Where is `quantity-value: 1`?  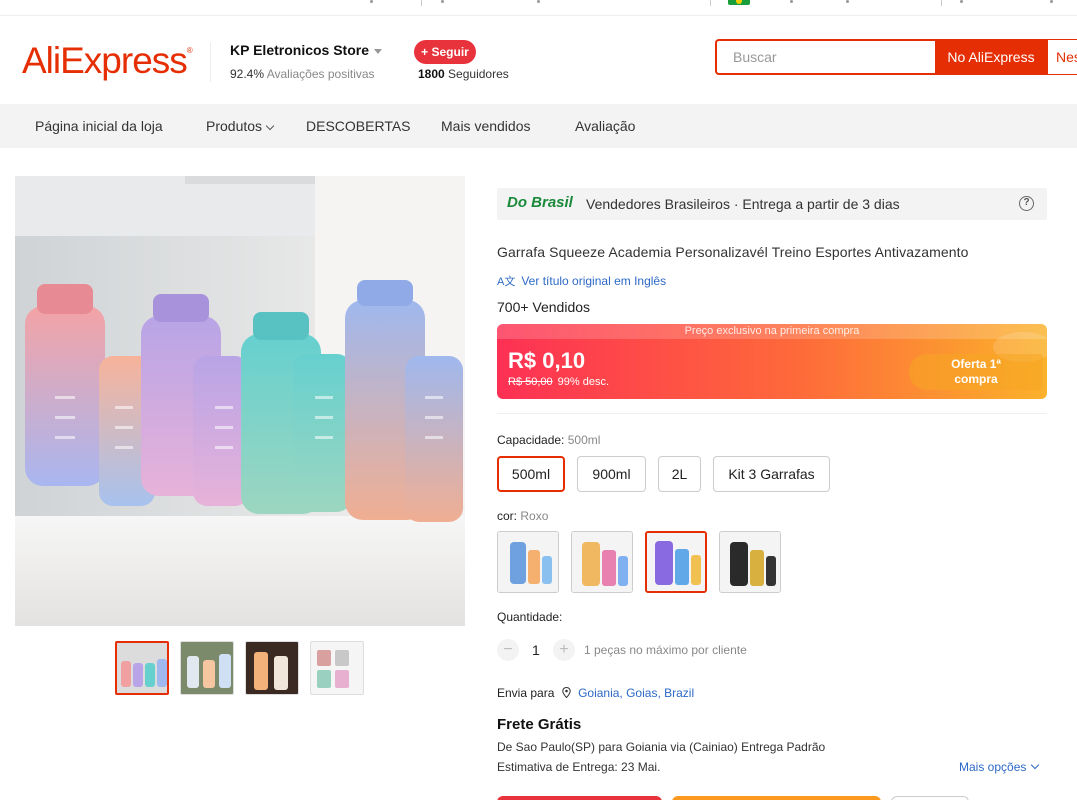
quantity-value: 1 is located at coordinates (536, 650).